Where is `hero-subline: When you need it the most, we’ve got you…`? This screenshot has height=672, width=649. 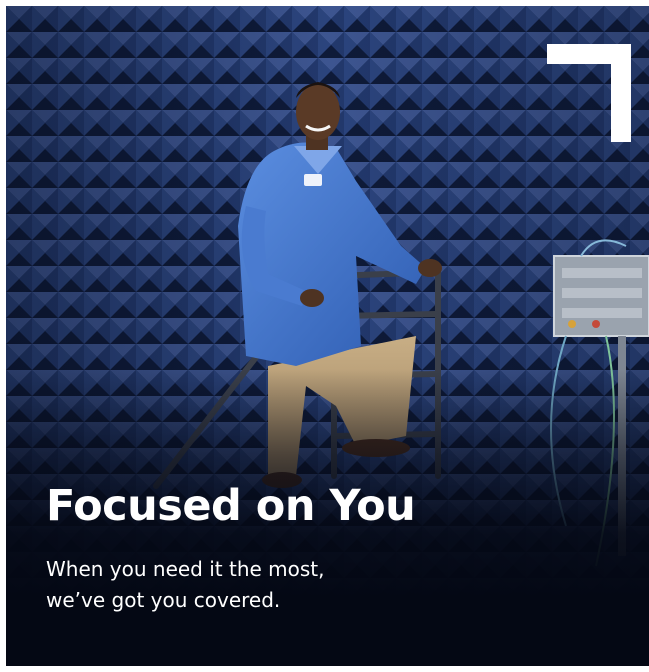 hero-subline: When you need it the most, we’ve got you… is located at coordinates (185, 585).